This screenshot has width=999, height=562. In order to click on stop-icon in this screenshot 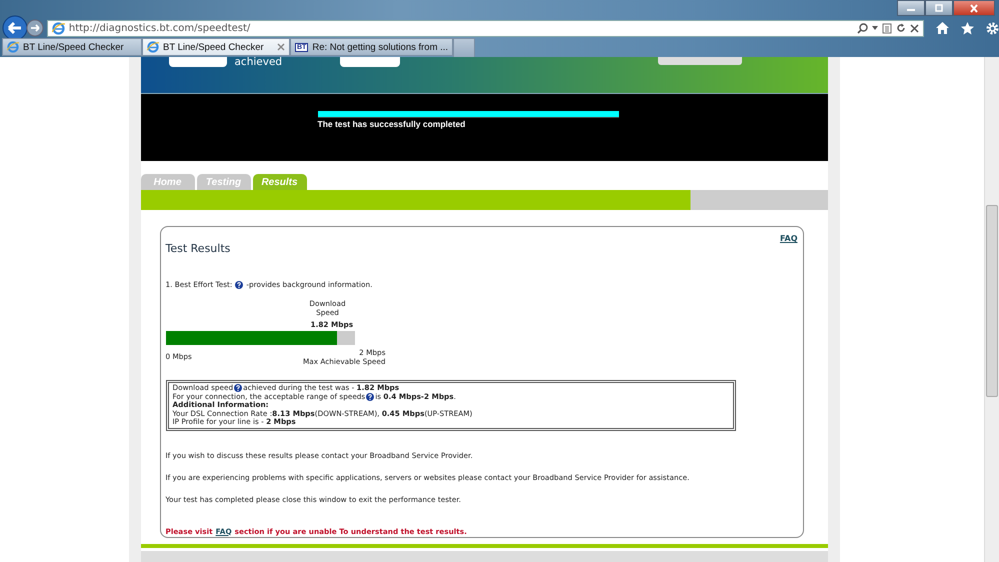, I will do `click(915, 28)`.